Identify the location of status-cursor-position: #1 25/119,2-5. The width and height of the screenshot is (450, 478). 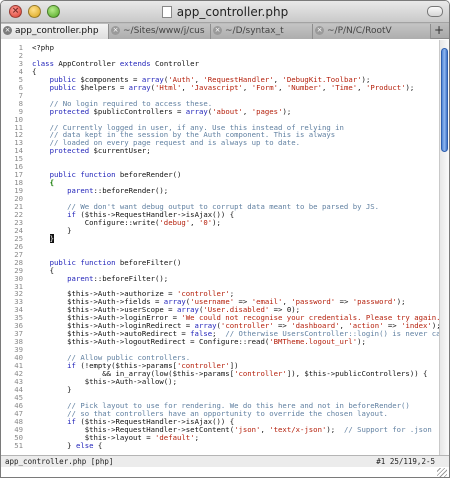
(405, 461).